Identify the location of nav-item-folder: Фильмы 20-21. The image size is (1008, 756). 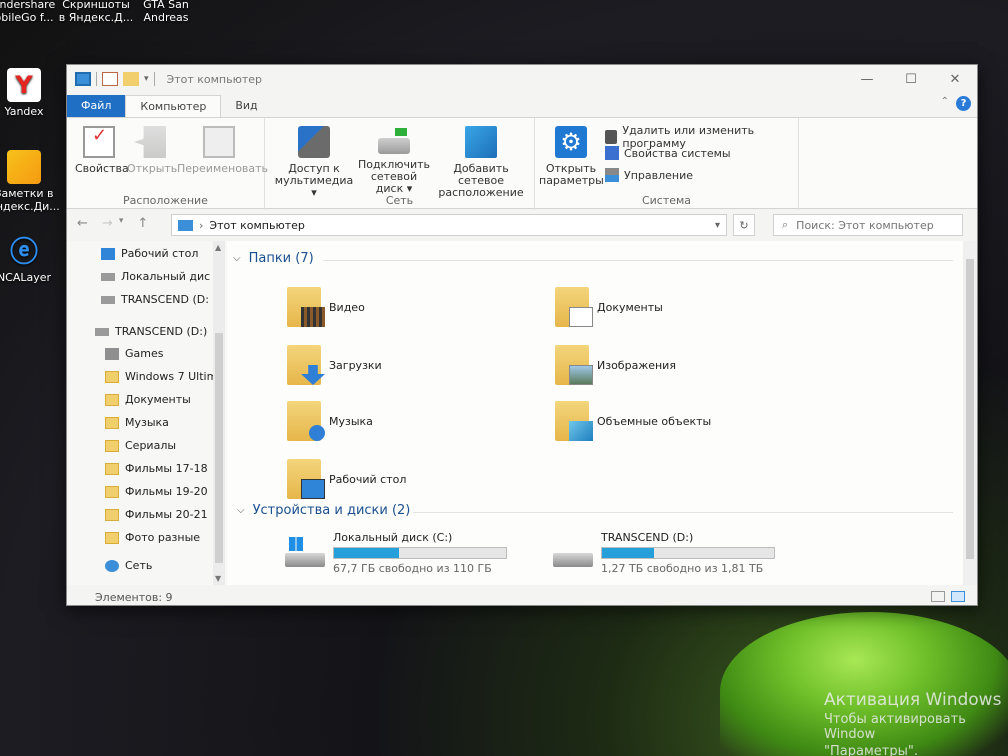
(156, 514).